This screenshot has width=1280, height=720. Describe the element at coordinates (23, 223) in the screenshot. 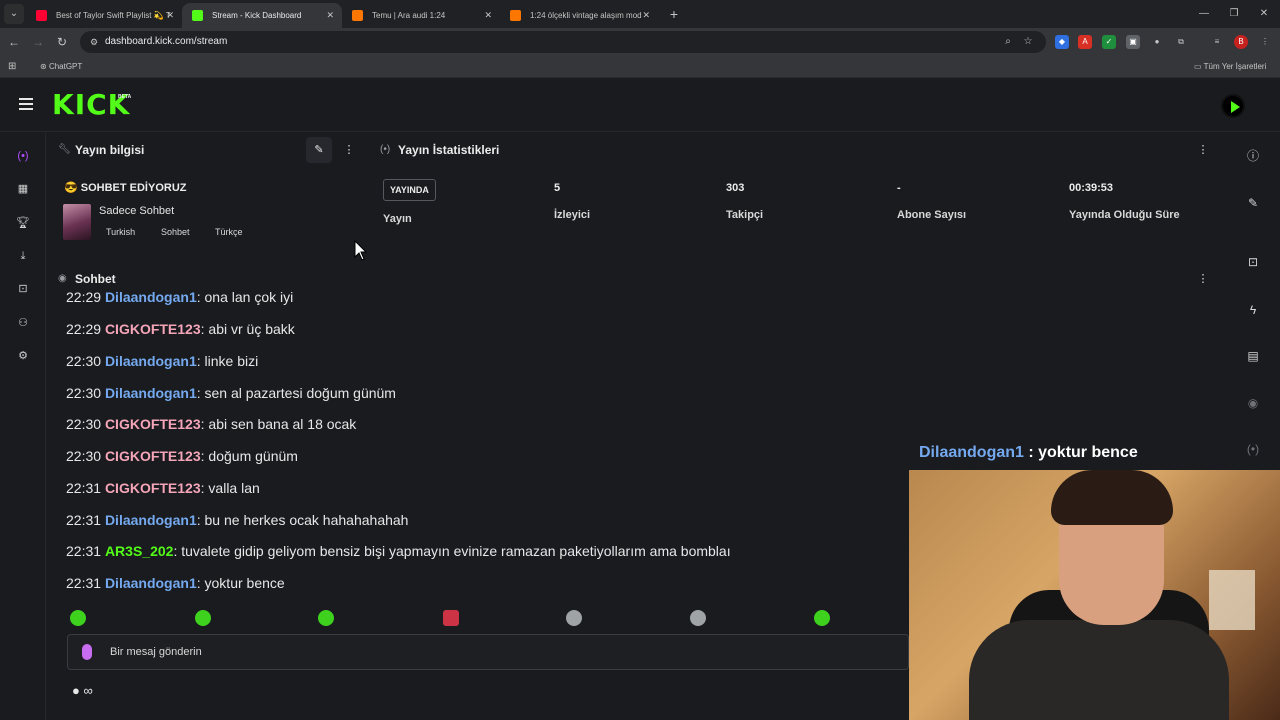

I see `trophy-icon: 🏆︎` at that location.